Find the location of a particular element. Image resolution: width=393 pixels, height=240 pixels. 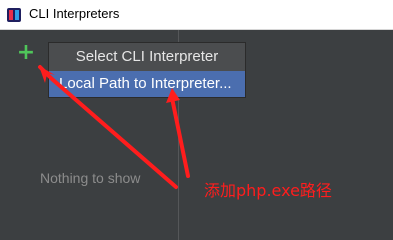

annotation-label: 添加php.exe路径 is located at coordinates (268, 190).